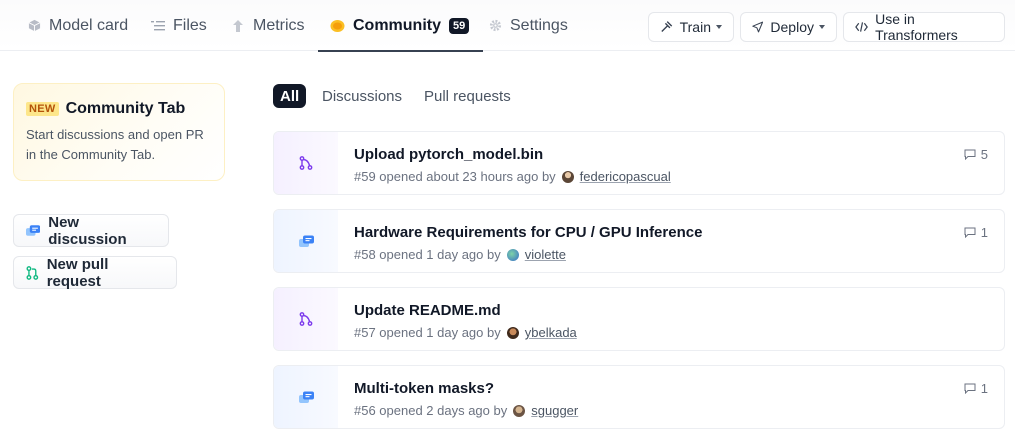 This screenshot has height=438, width=1015. Describe the element at coordinates (455, 176) in the screenshot. I see `discussion-meta-text: #59 opened about 23 hours ago by` at that location.